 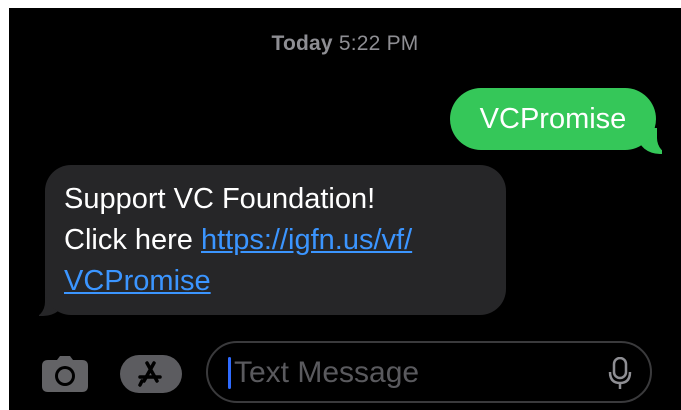 I want to click on message-input: Text Message, so click(x=429, y=372).